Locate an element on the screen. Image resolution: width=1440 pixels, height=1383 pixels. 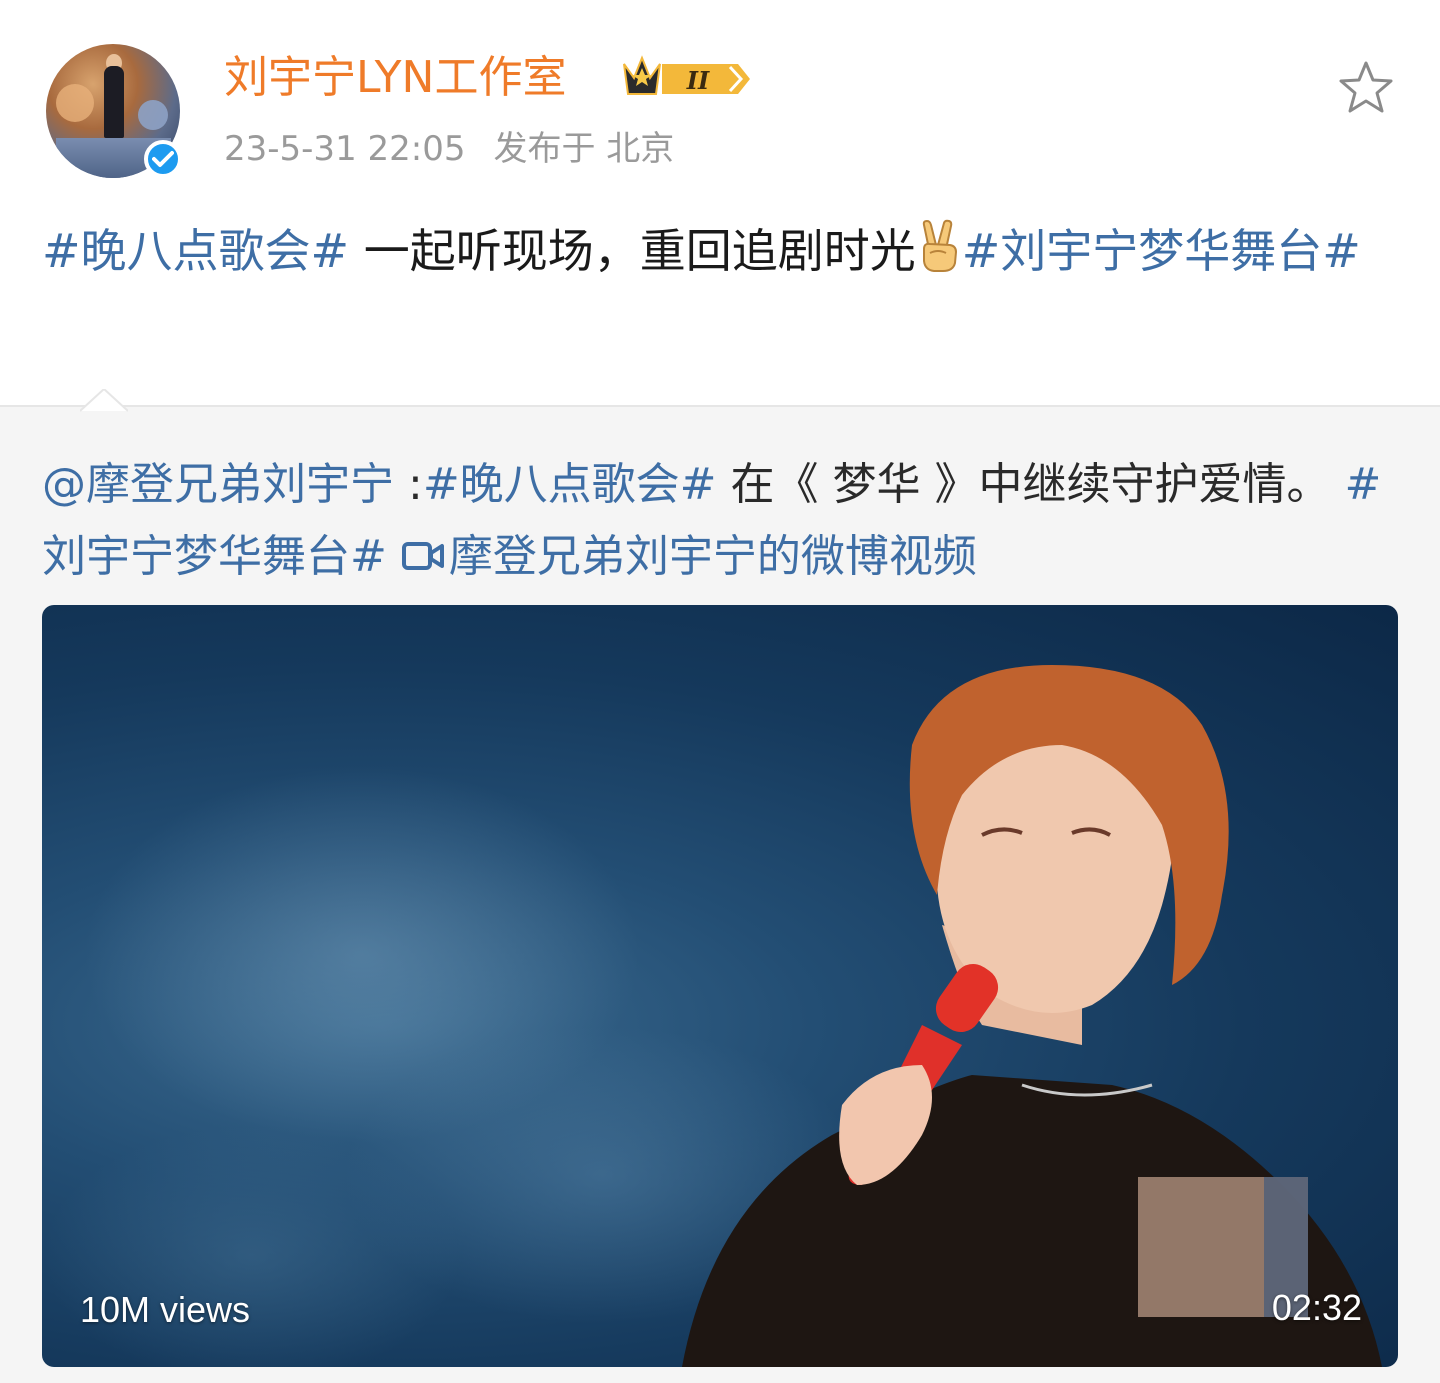
video-link: 摩登兄弟刘宇宁的微博视频 is located at coordinates (689, 556).